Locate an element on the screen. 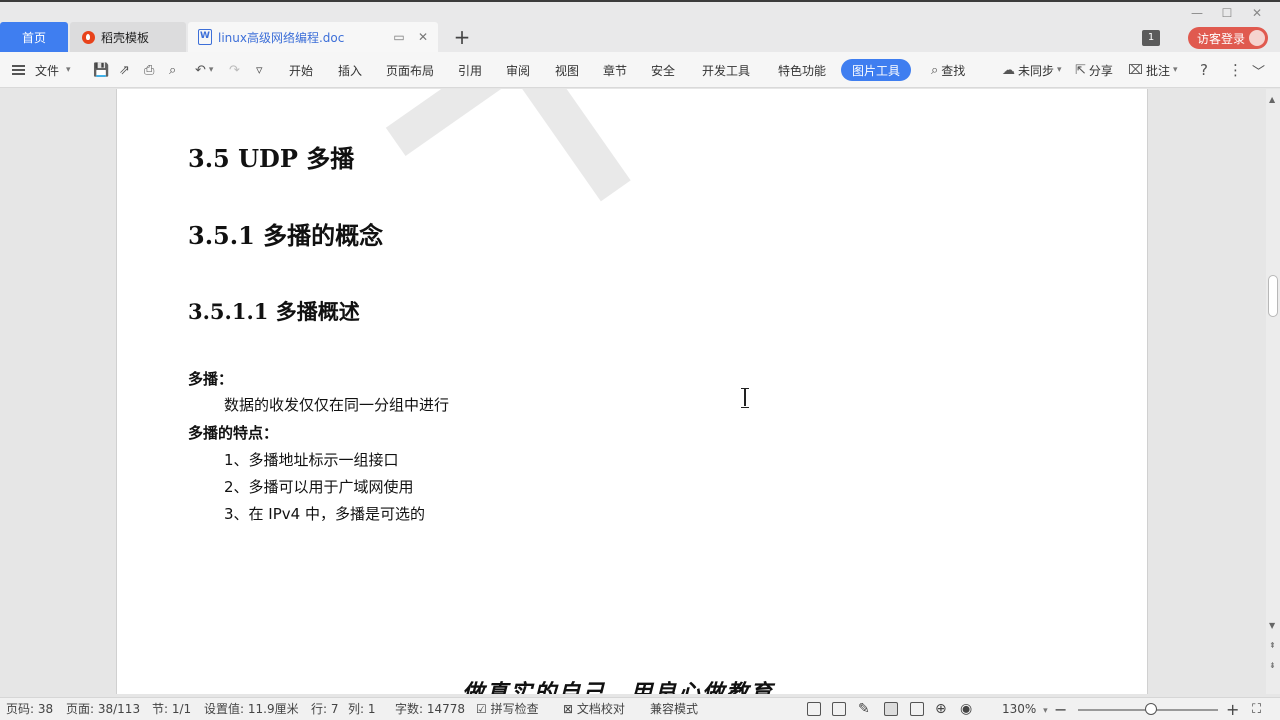  save-icon: 💾 is located at coordinates (101, 70).